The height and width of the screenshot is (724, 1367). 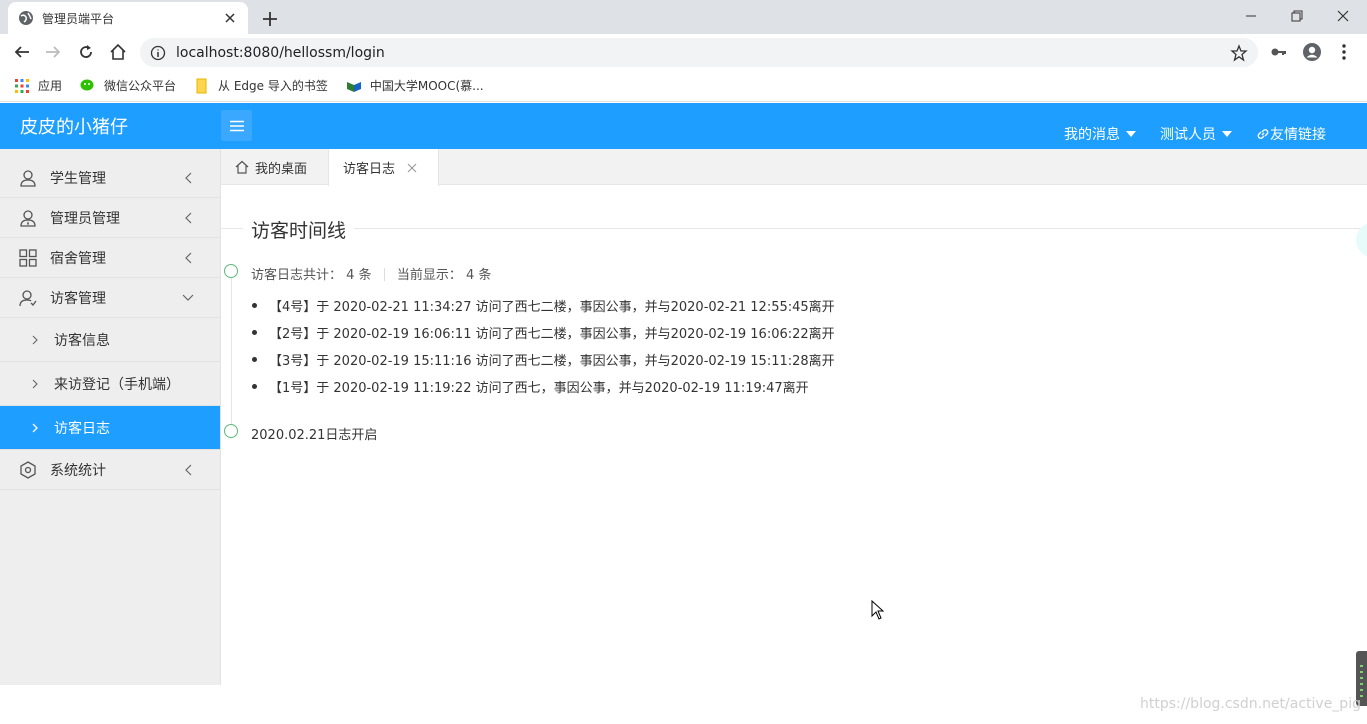 I want to click on total-label: 访客日志共计：, so click(x=297, y=275).